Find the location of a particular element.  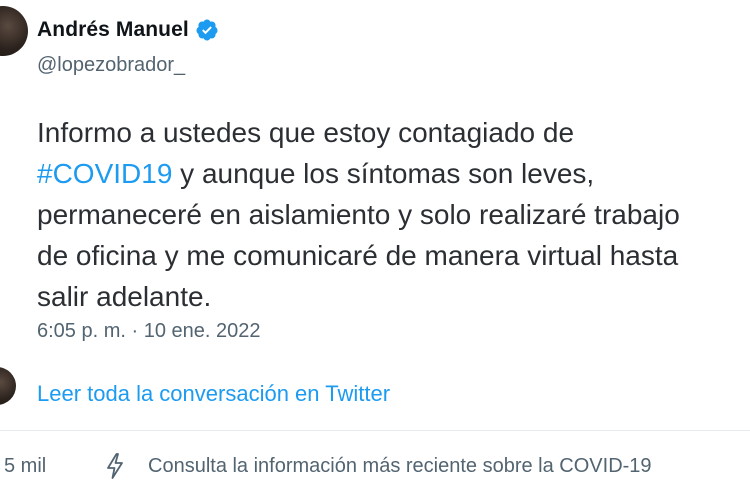

reply-avatar is located at coordinates (8, 386).